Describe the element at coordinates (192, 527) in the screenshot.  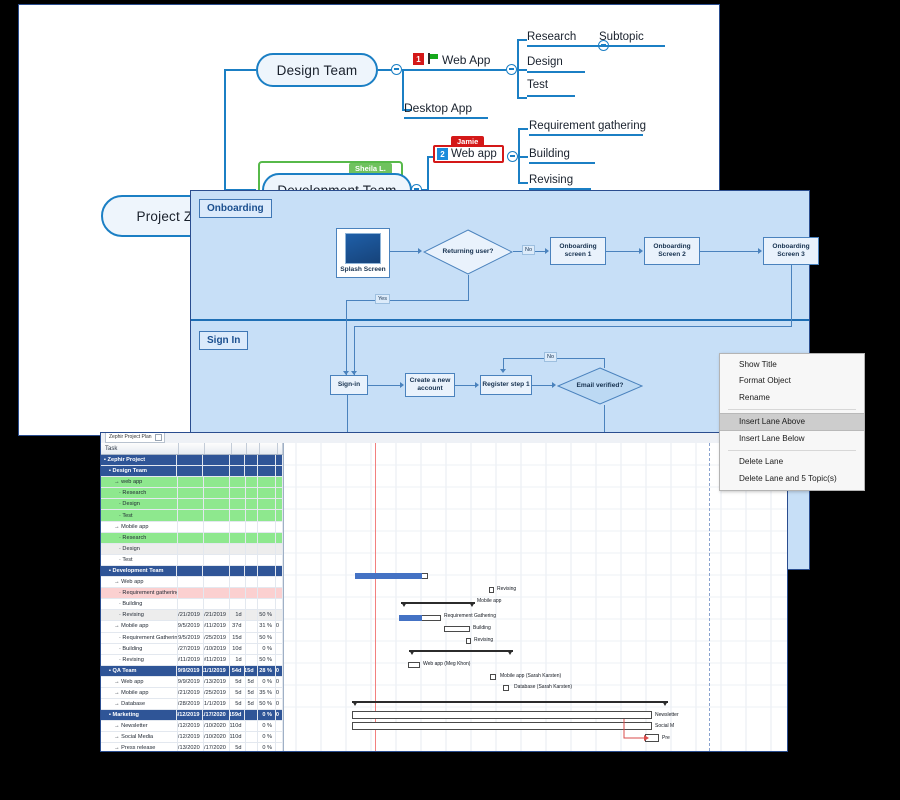
I see `table-row: → Mobile app` at that location.